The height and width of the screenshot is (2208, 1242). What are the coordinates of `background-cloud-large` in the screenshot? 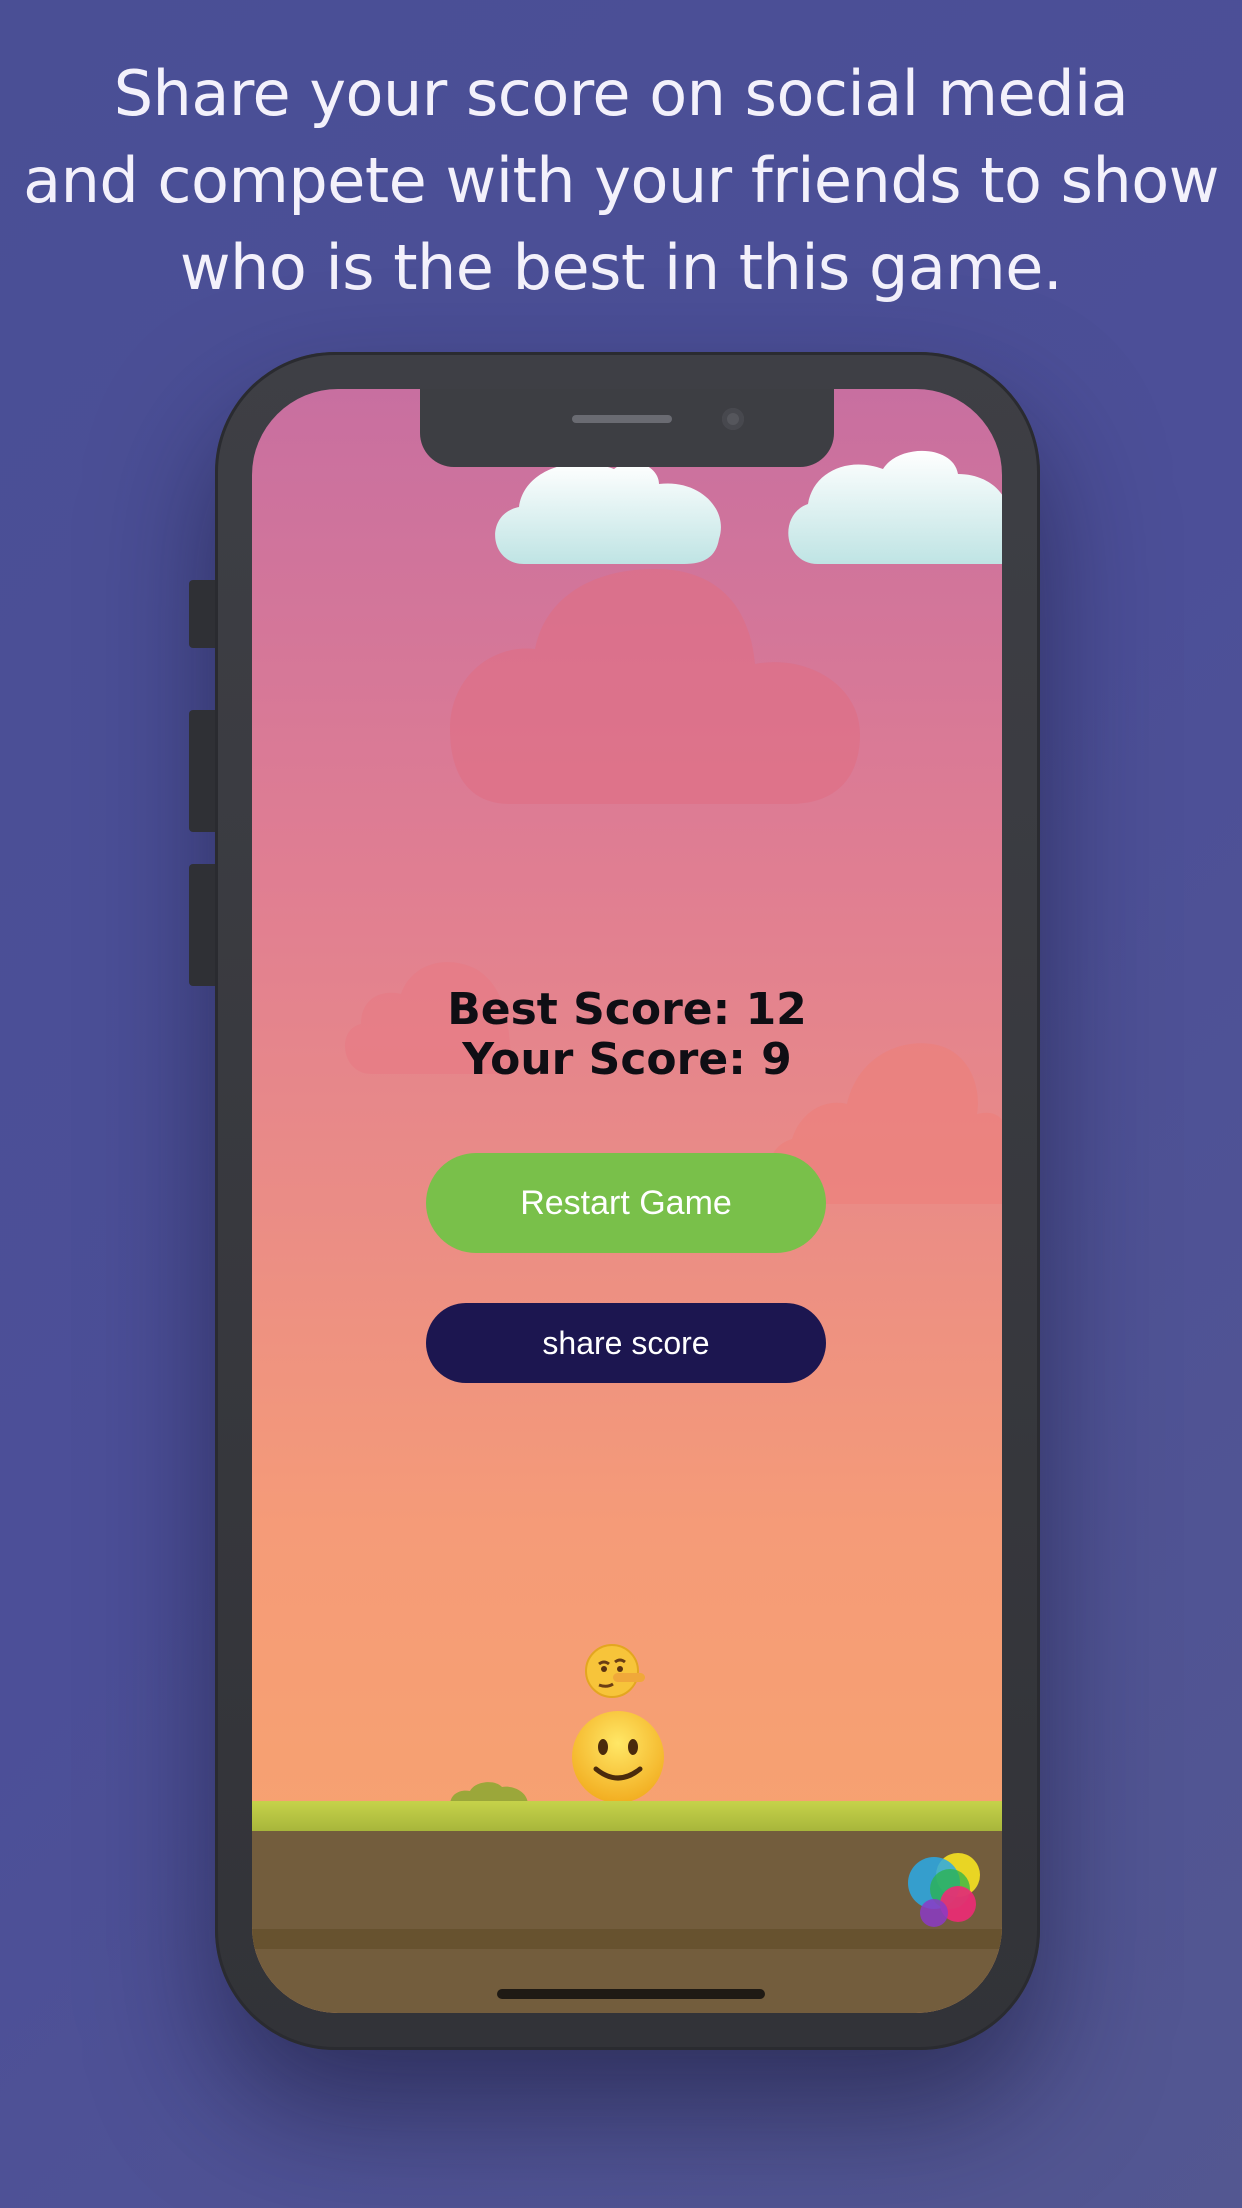 It's located at (655, 686).